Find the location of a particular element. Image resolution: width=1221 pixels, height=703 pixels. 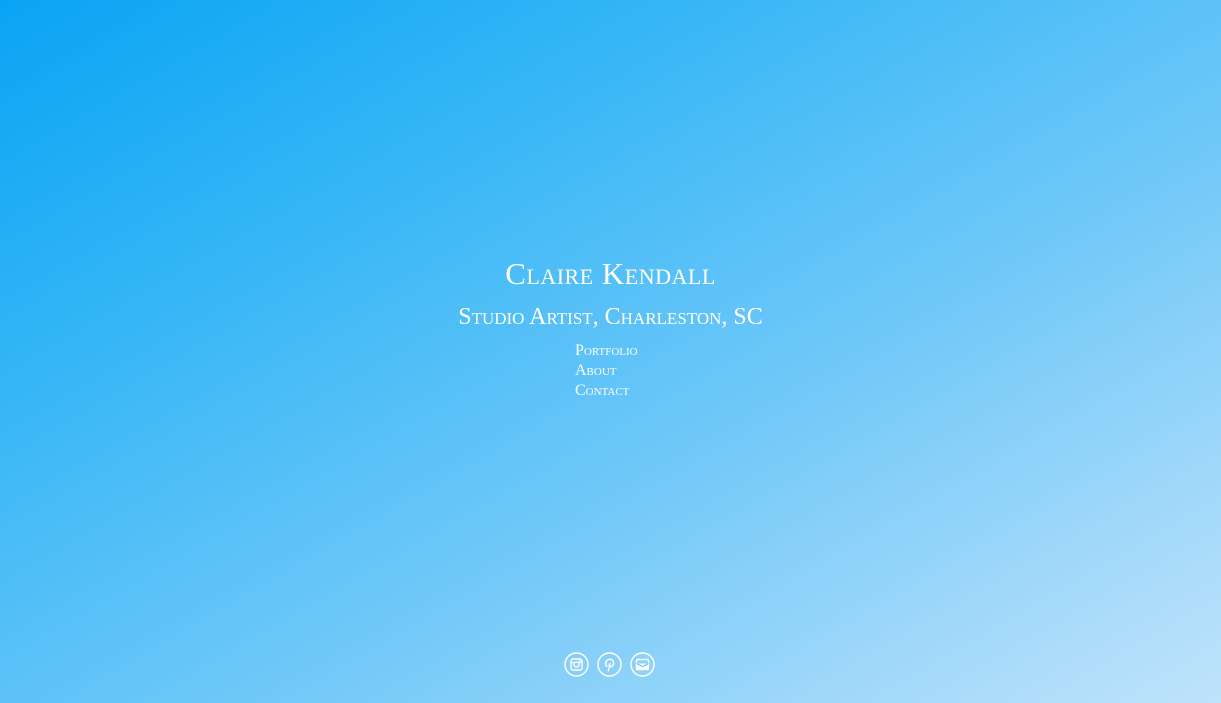

pinterest-link is located at coordinates (609, 664).